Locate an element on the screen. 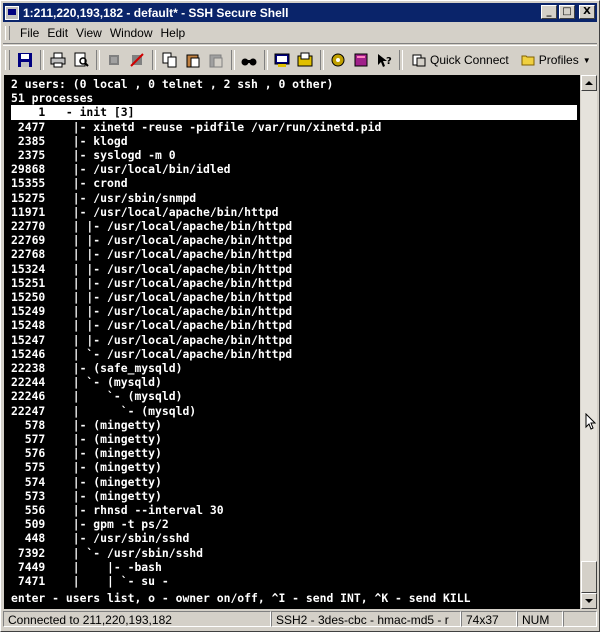 This screenshot has width=600, height=632. terminal-line: 573 |- (mingetty) is located at coordinates (86, 496).